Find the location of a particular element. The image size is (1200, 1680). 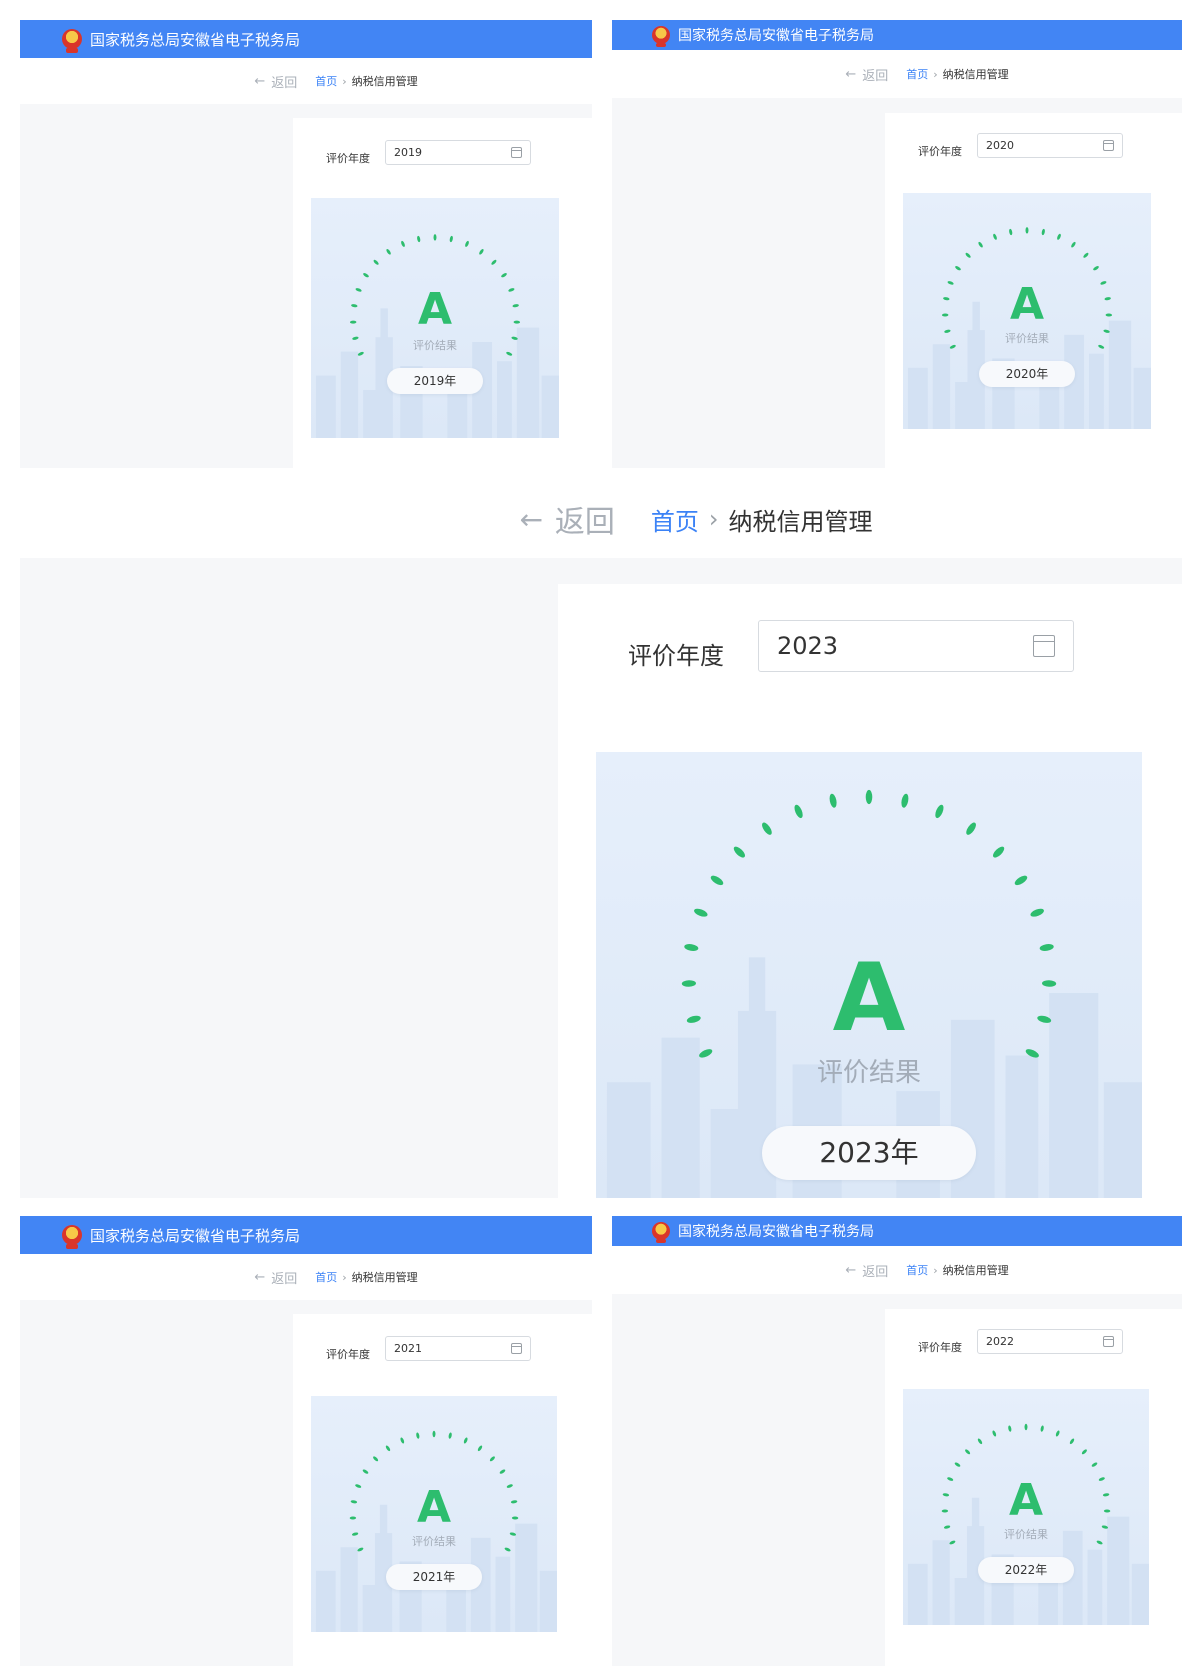

main-content: 评价年度 2021 A 评价结果 2021年 is located at coordinates (442, 1490).